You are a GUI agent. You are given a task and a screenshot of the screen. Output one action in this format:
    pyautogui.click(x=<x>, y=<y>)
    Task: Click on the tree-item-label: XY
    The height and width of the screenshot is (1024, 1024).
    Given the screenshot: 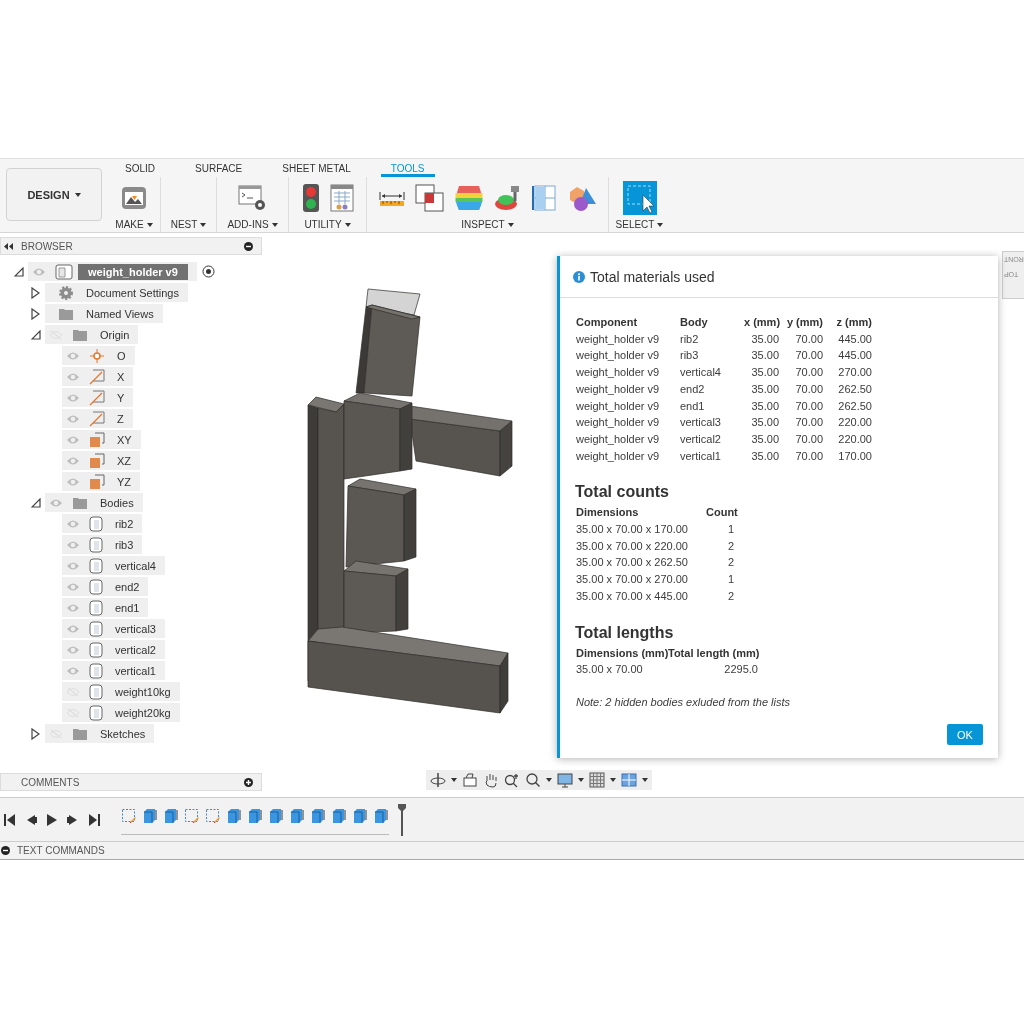 What is the action you would take?
    pyautogui.click(x=124, y=439)
    